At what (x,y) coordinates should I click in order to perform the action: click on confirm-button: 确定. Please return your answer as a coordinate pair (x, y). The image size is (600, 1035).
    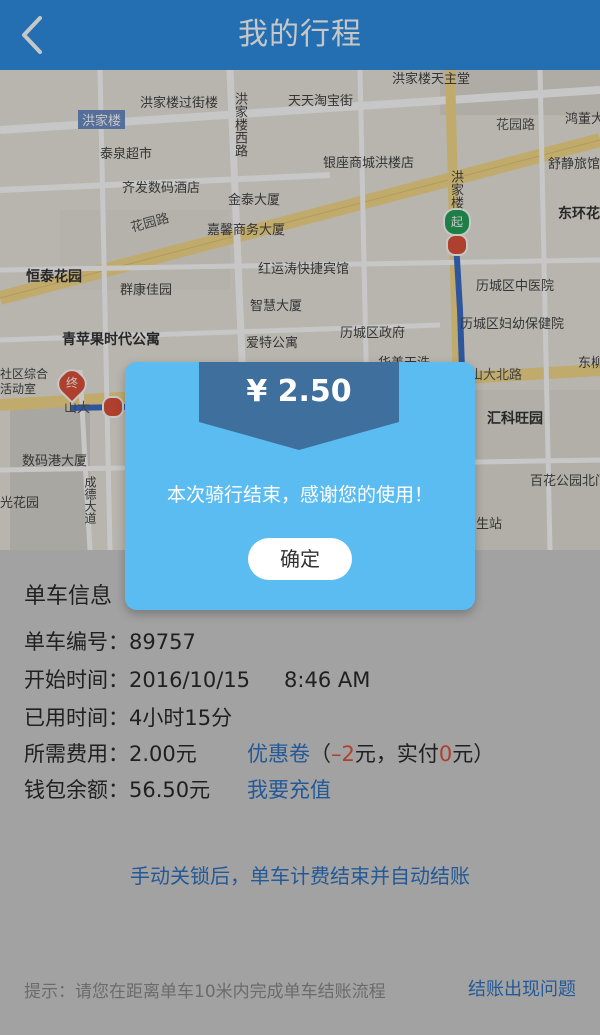
    Looking at the image, I should click on (300, 559).